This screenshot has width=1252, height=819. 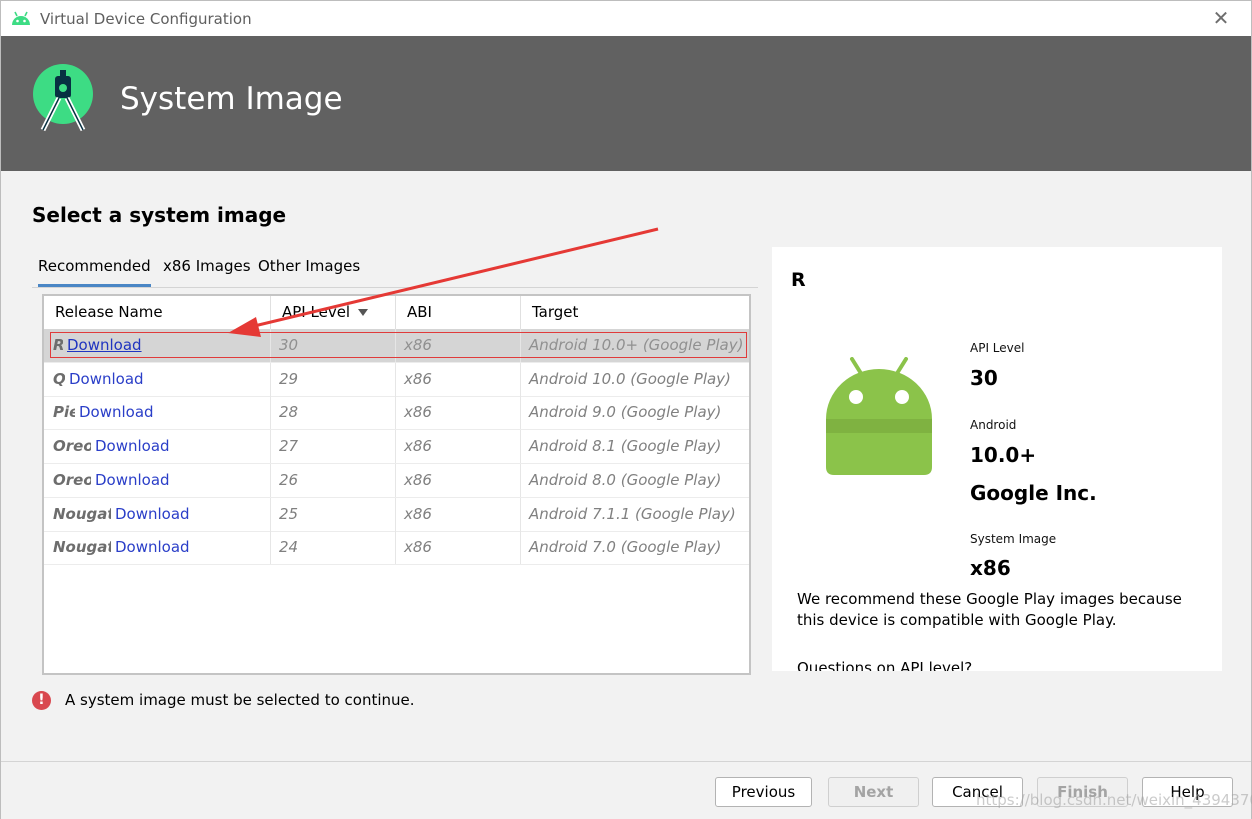 What do you see at coordinates (231, 99) in the screenshot?
I see `banner-title: System Image` at bounding box center [231, 99].